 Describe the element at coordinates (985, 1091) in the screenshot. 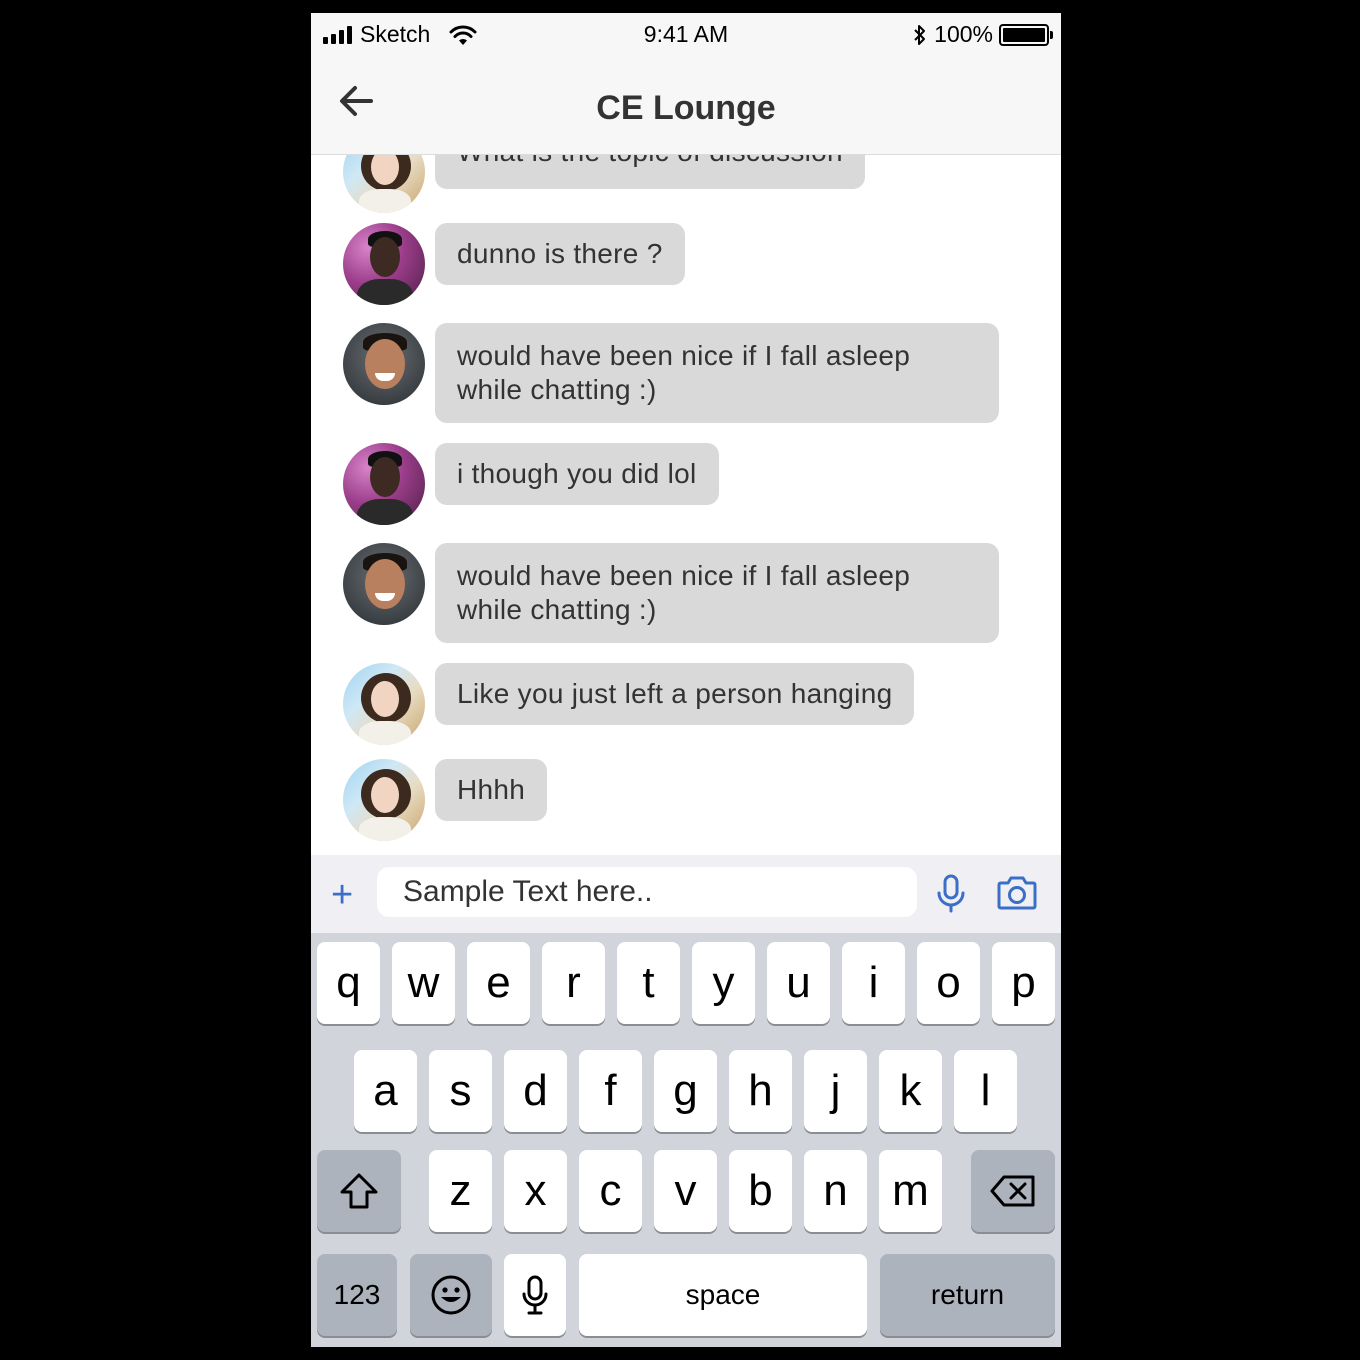

I see `key-l: l` at that location.